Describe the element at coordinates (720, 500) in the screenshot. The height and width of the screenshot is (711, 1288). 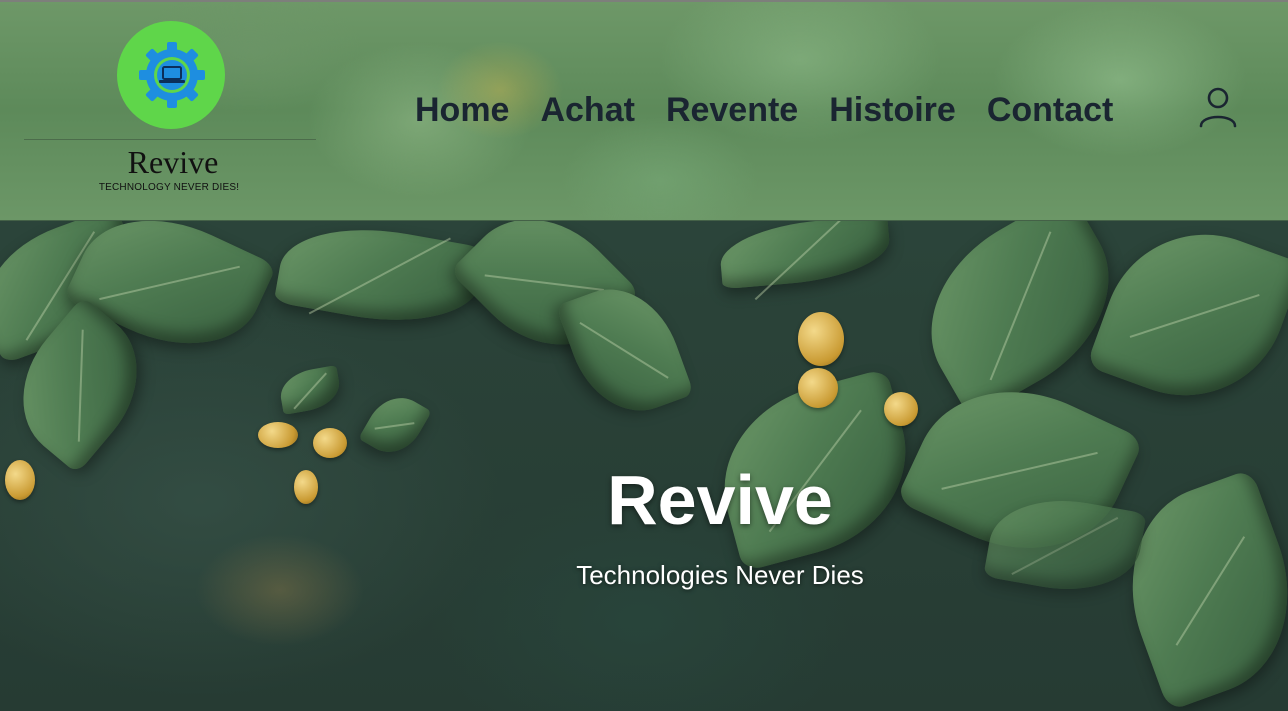
I see `hero-title: Revive` at that location.